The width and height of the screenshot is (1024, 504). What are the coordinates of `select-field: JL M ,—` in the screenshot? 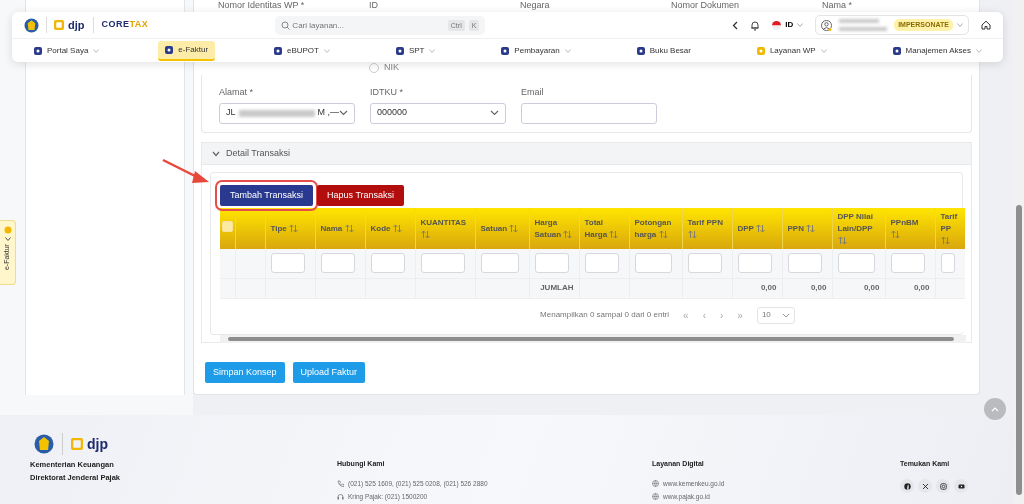 It's located at (287, 113).